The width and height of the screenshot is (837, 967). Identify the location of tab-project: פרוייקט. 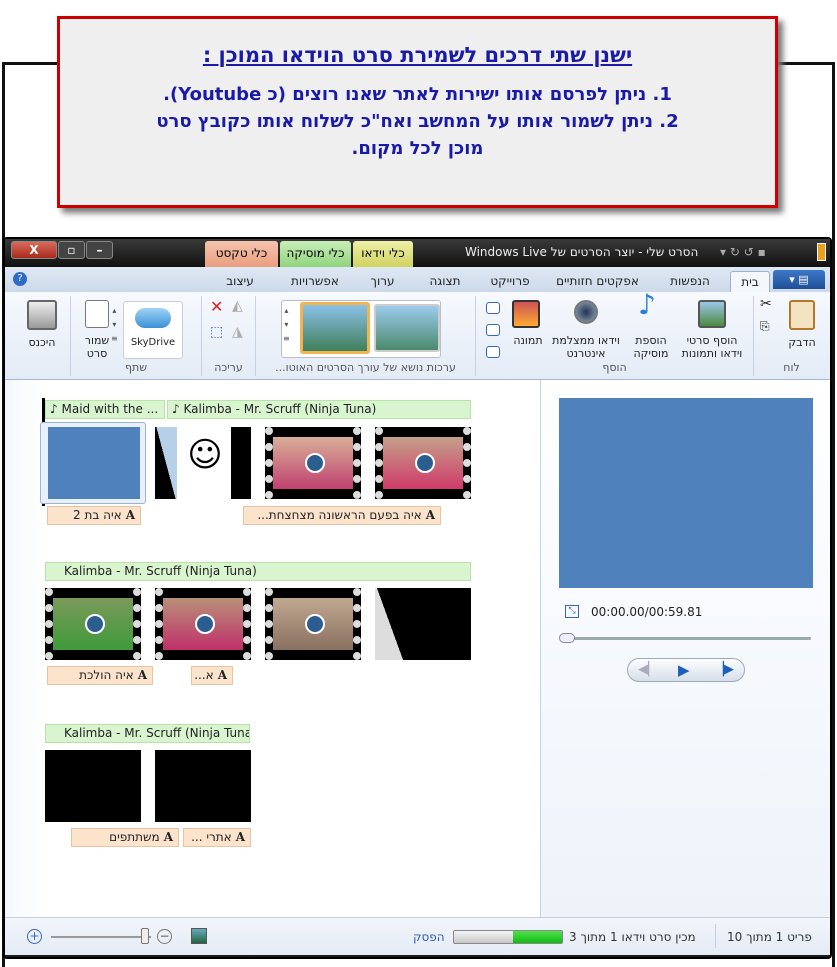
(510, 281).